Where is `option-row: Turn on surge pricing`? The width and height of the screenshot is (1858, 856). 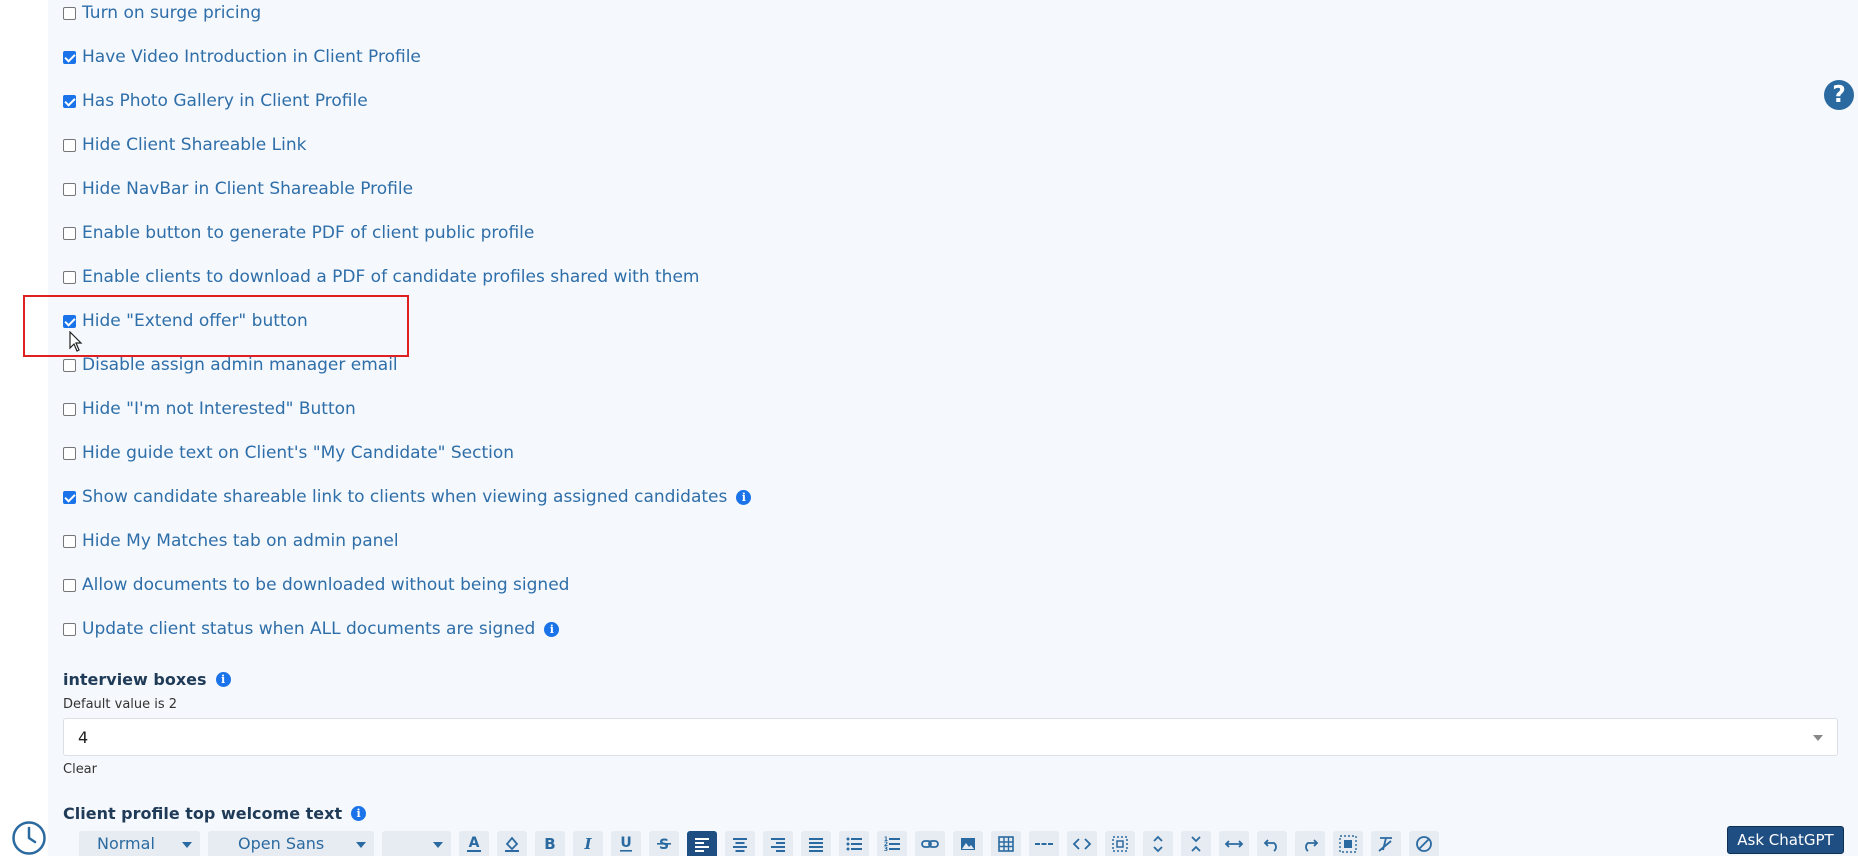 option-row: Turn on surge pricing is located at coordinates (162, 13).